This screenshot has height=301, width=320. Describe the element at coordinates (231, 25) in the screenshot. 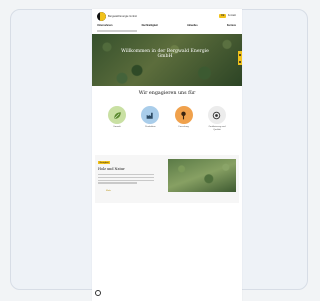

I see `nav-item-4: Karriere` at that location.